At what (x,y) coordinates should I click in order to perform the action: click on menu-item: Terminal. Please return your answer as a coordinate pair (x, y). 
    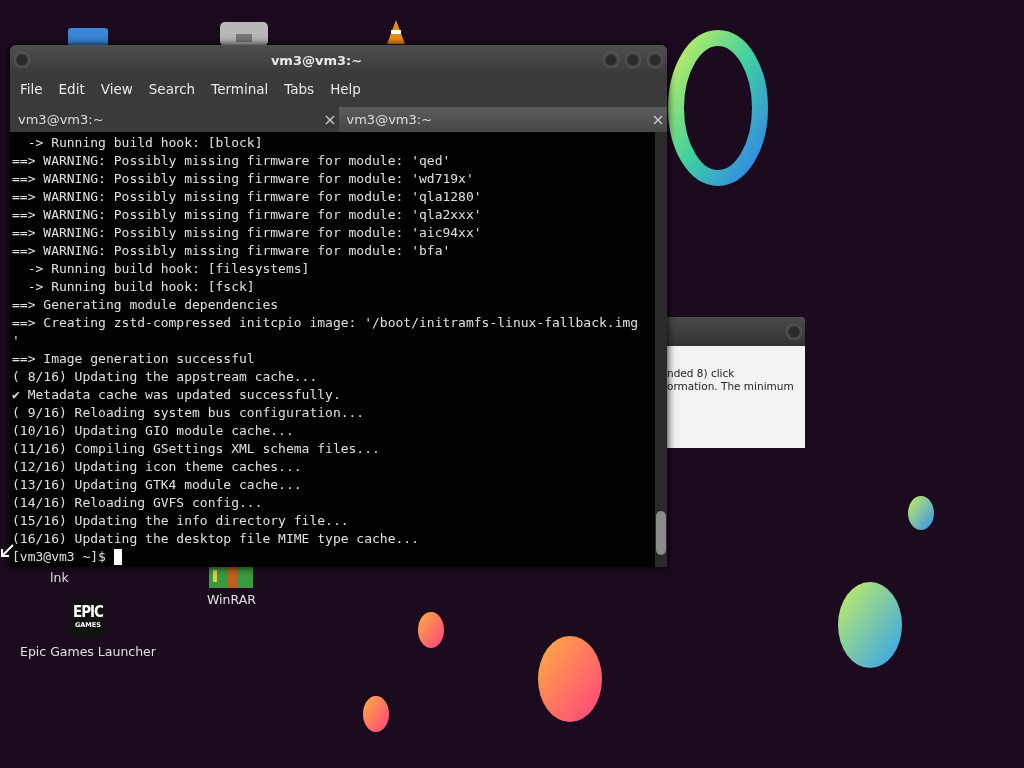
    Looking at the image, I should click on (240, 89).